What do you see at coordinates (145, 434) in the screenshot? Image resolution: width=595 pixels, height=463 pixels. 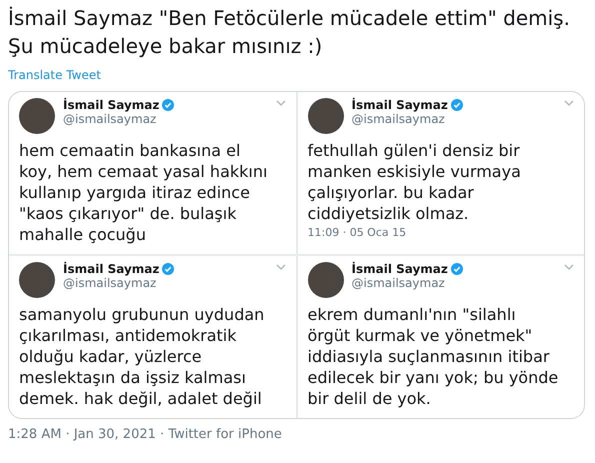 I see `tweet-meta: 1:28 AM · Jan 30, 2021 · Twitter for iPhone` at bounding box center [145, 434].